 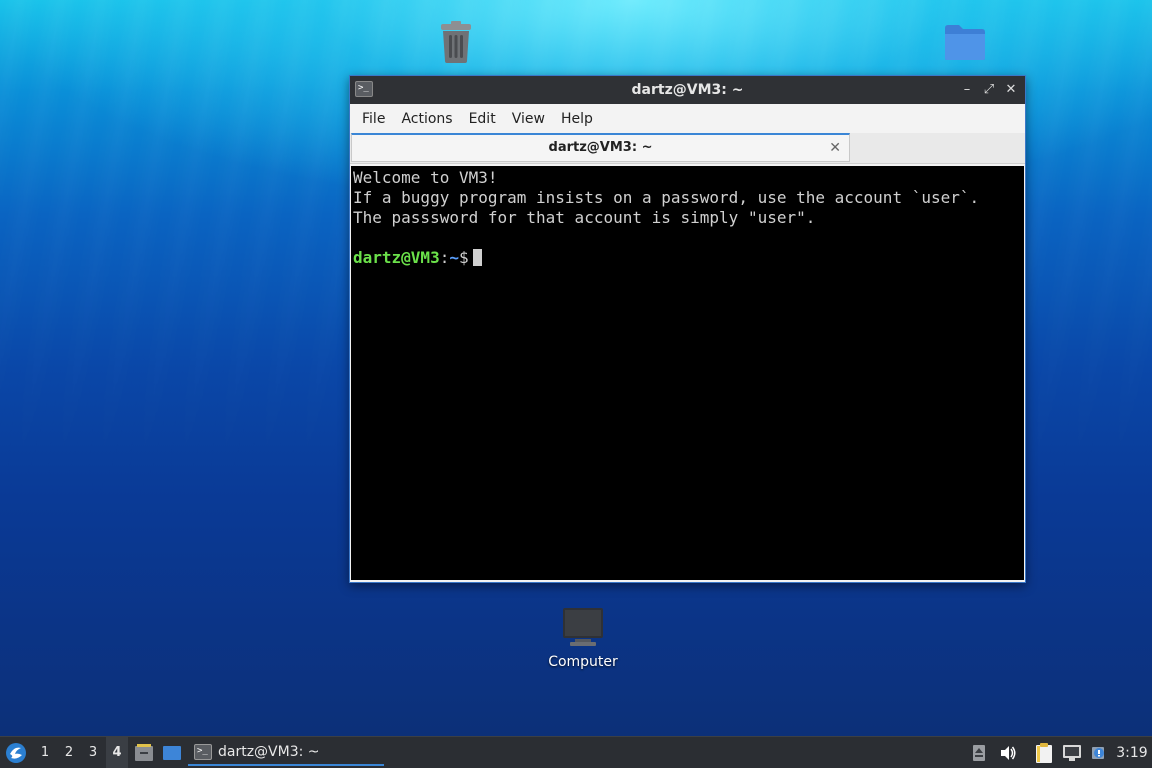 I want to click on terminal-prompt: dartz@VM3:~$, so click(x=687, y=258).